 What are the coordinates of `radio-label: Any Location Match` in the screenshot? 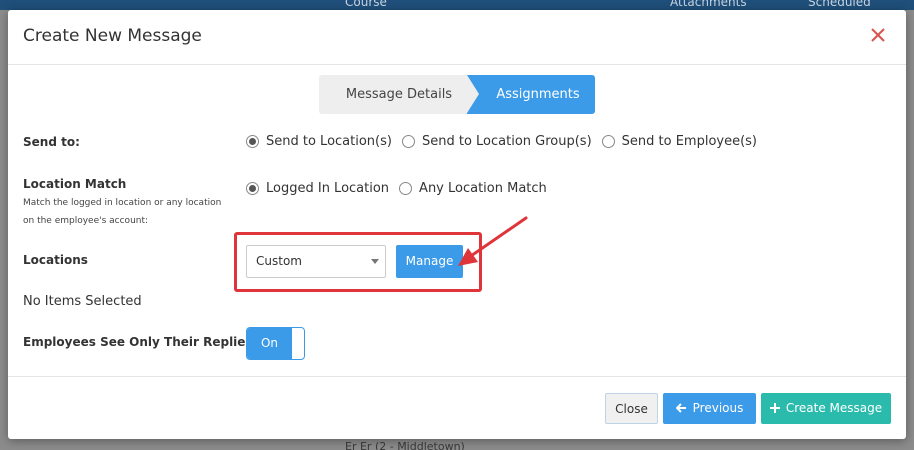 It's located at (483, 188).